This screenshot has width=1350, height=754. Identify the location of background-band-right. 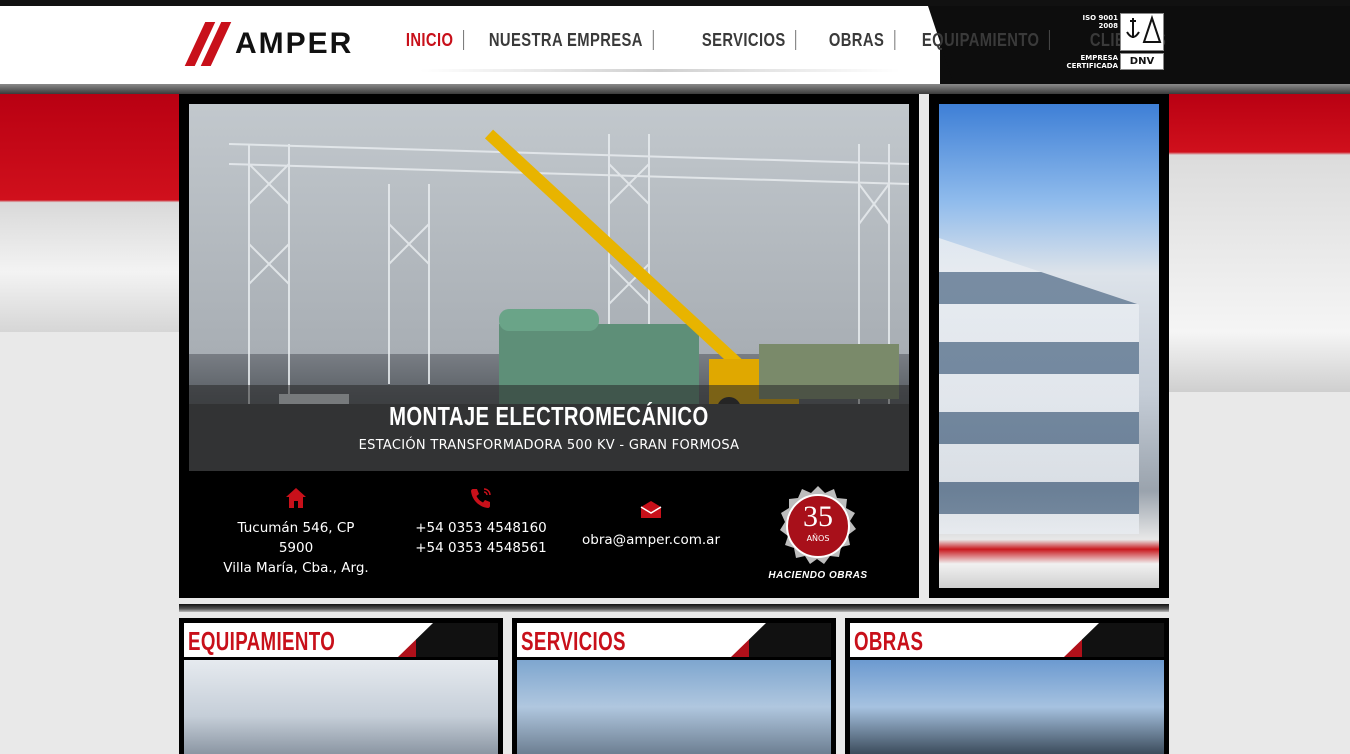
(1259, 242).